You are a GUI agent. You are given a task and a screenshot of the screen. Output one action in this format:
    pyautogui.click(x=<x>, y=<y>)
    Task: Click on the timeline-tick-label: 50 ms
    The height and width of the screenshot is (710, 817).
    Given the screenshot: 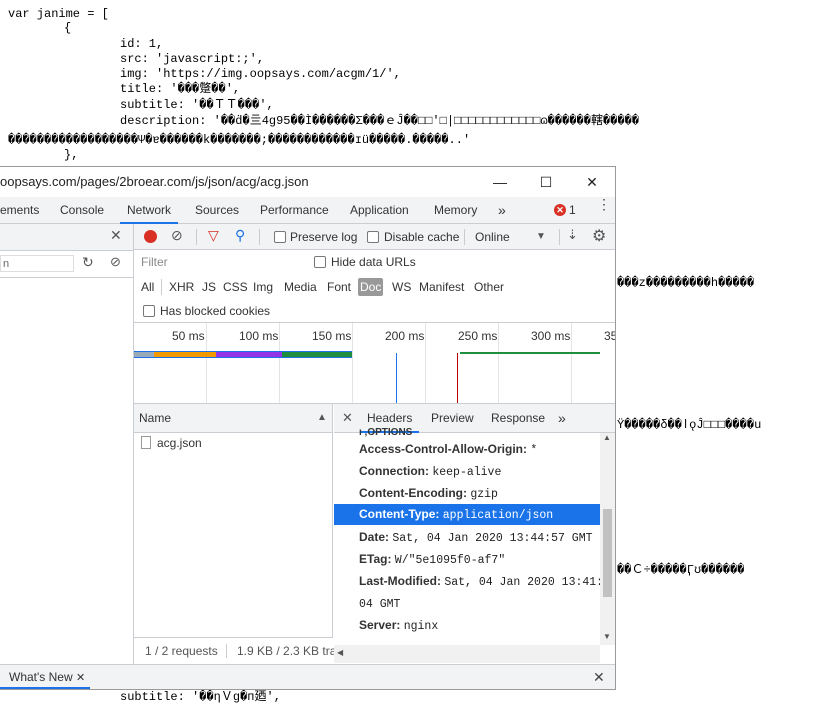 What is the action you would take?
    pyautogui.click(x=188, y=336)
    